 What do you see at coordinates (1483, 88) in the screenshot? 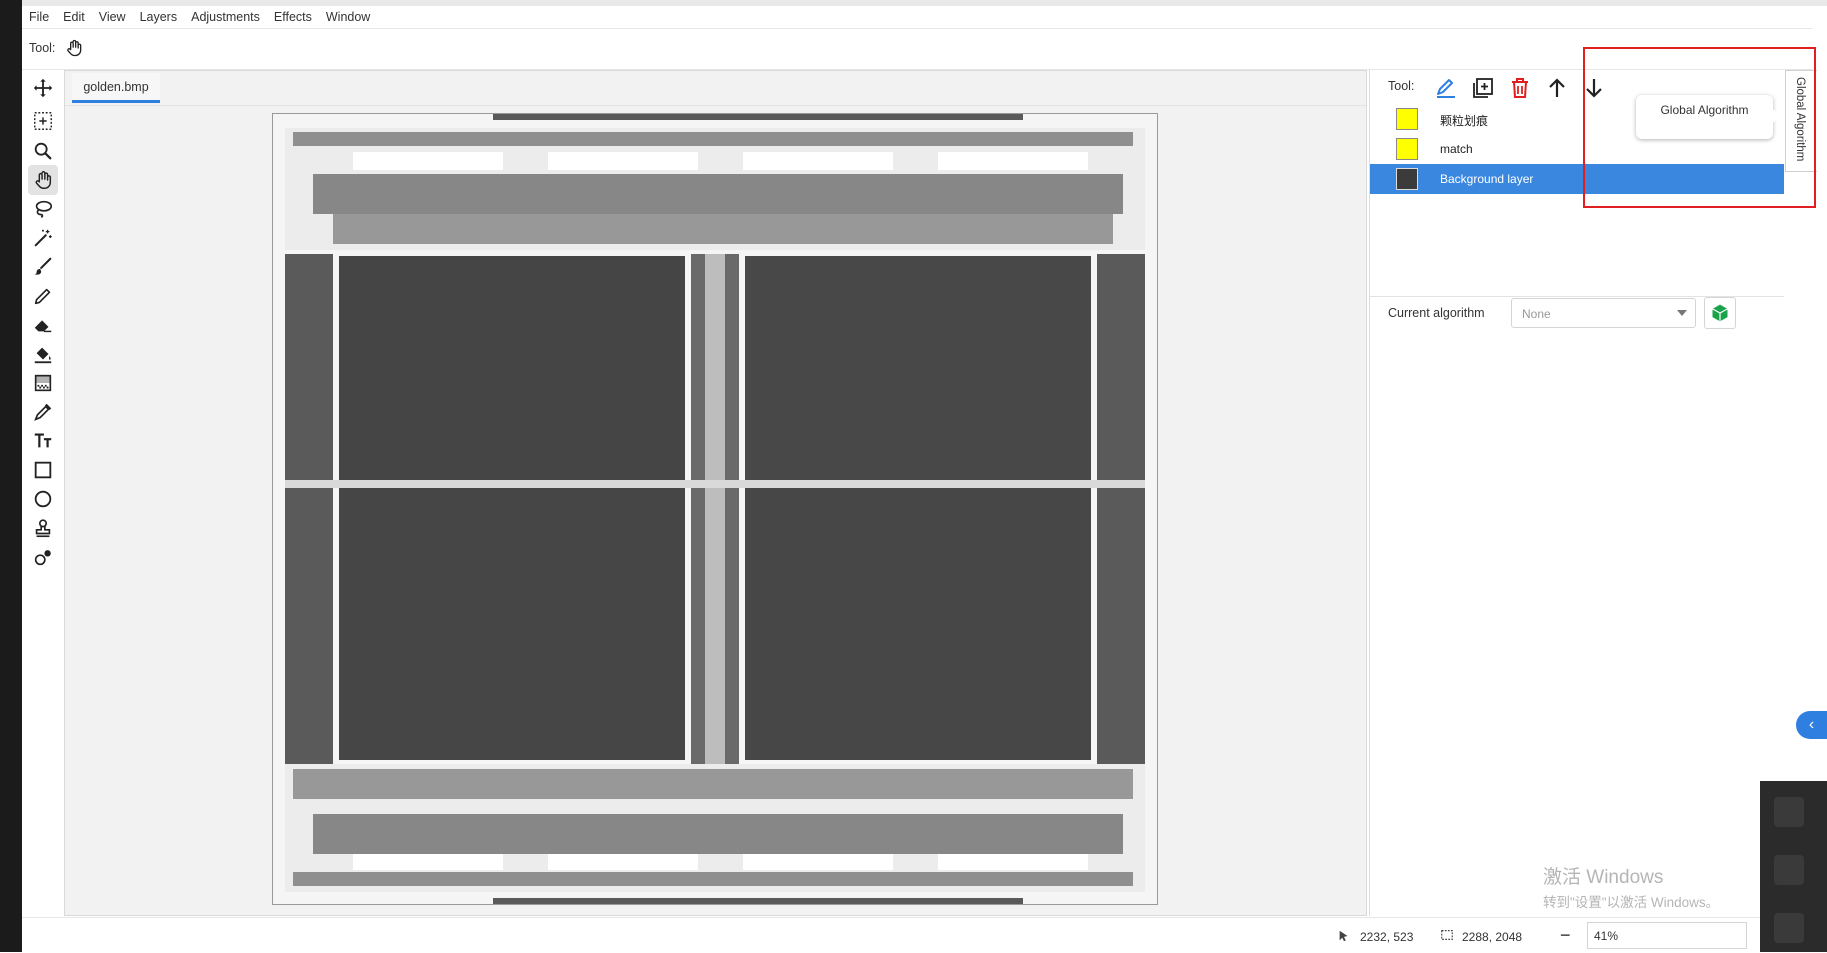
I see `add-layer-icon` at bounding box center [1483, 88].